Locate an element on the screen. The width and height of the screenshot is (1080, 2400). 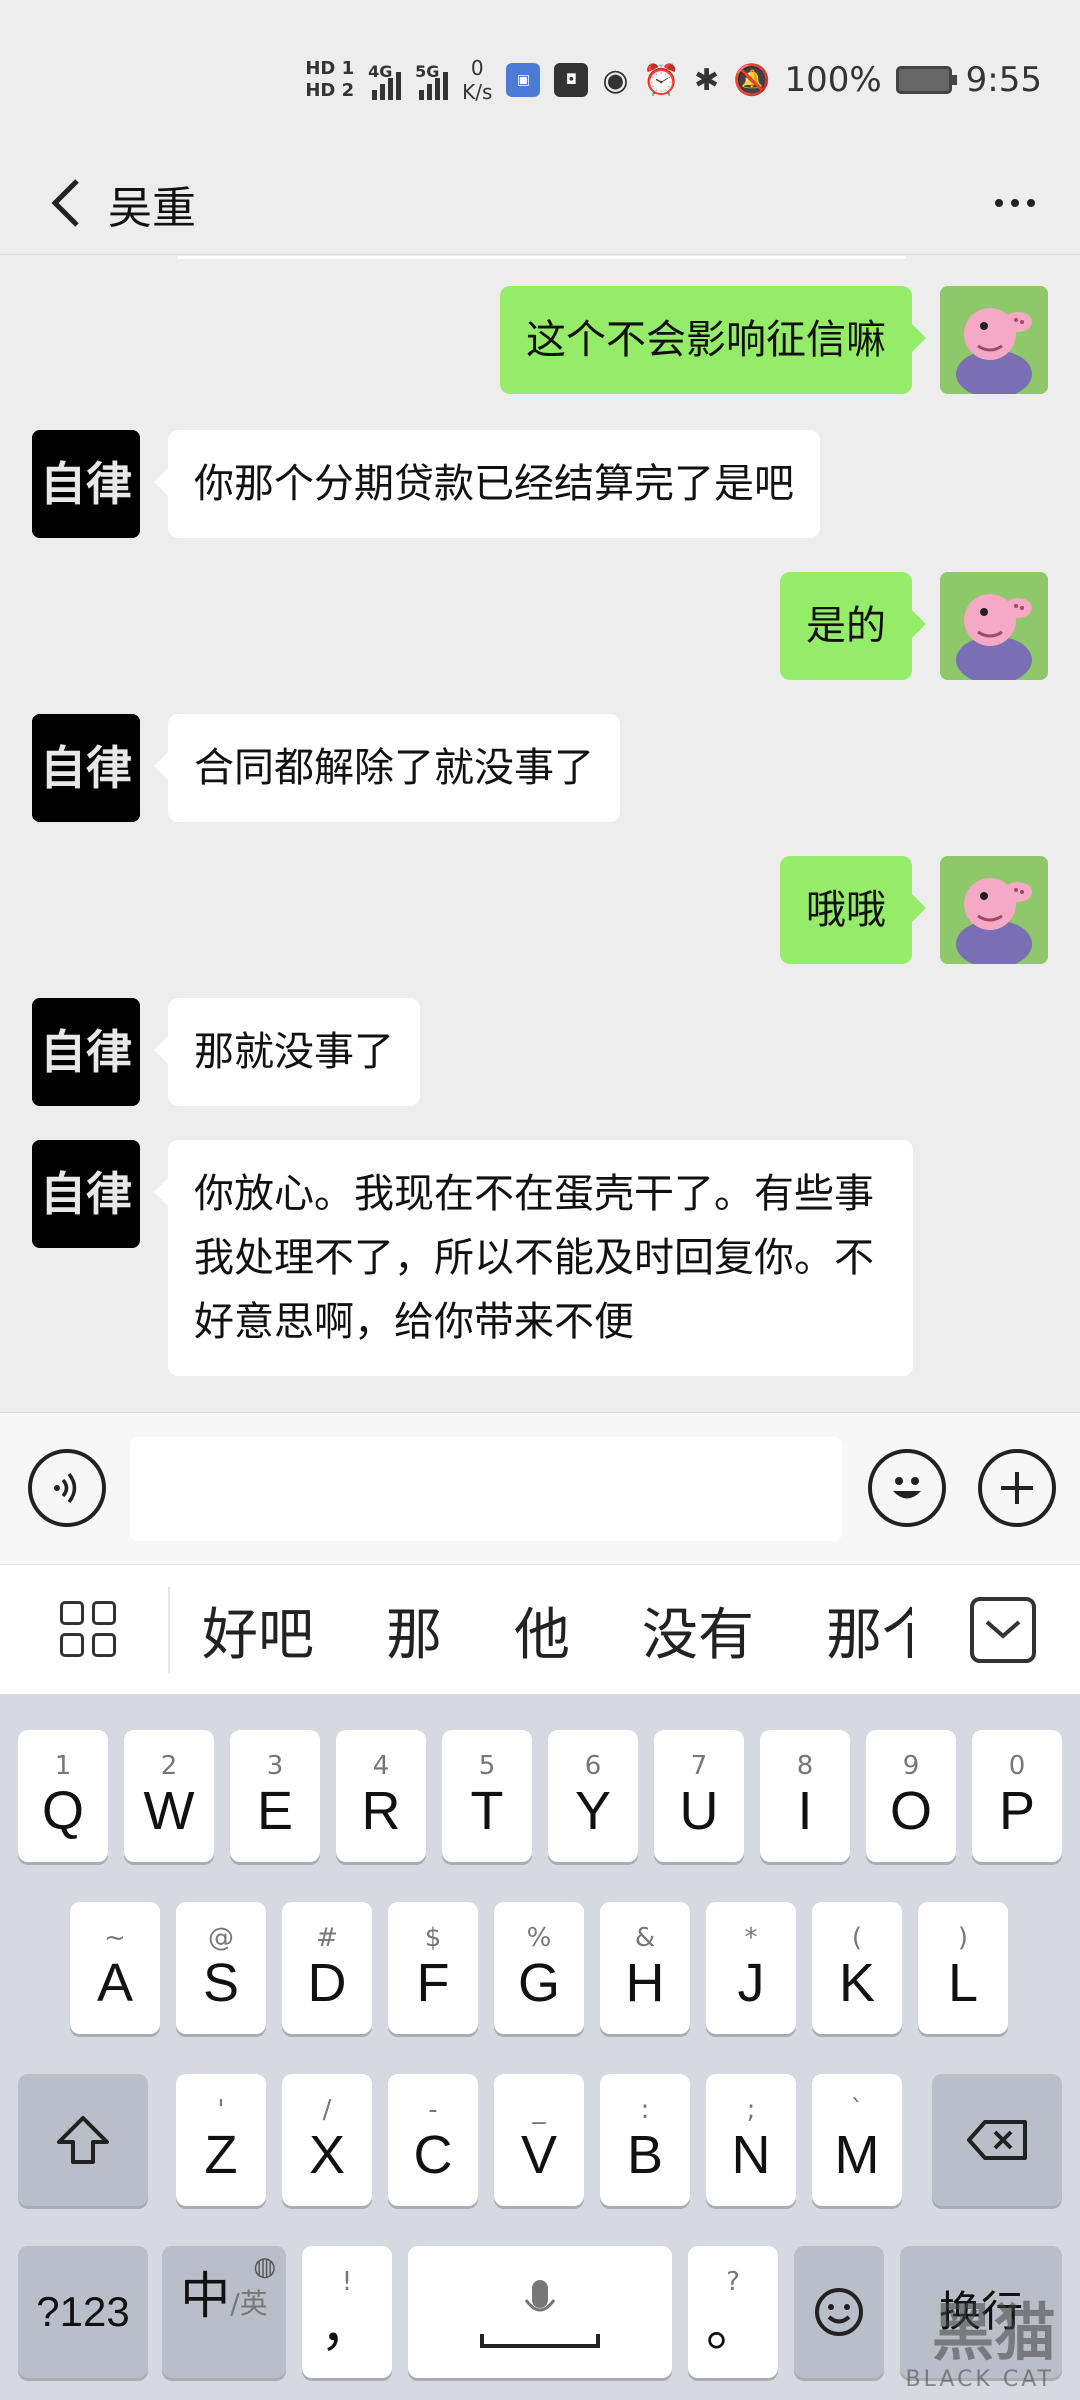
chat-header: 吴重 is located at coordinates (540, 202).